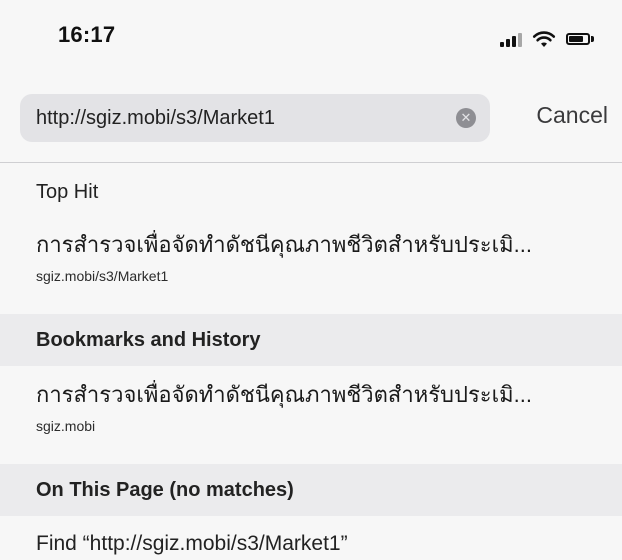 The width and height of the screenshot is (622, 560). What do you see at coordinates (511, 39) in the screenshot?
I see `signal-icon` at bounding box center [511, 39].